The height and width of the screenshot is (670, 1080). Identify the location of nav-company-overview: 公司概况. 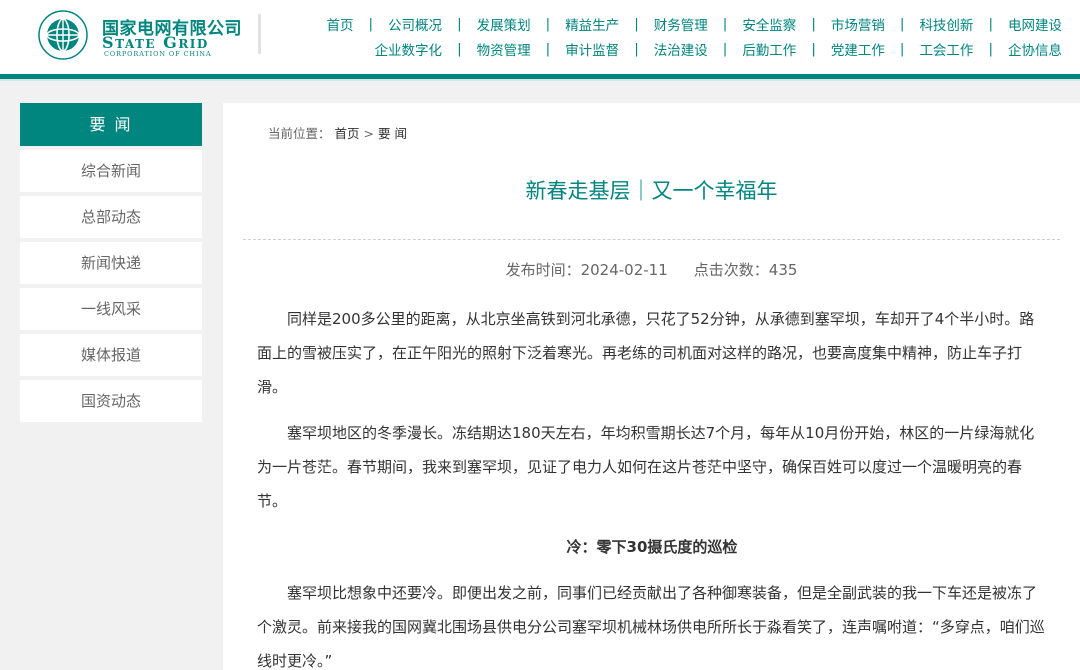
(415, 24).